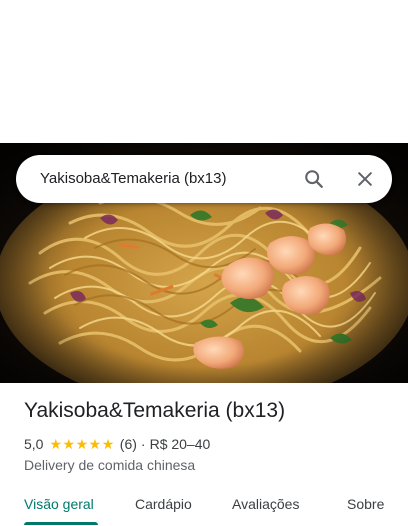  Describe the element at coordinates (109, 465) in the screenshot. I see `place-category: Delivery de comida chinesa` at that location.